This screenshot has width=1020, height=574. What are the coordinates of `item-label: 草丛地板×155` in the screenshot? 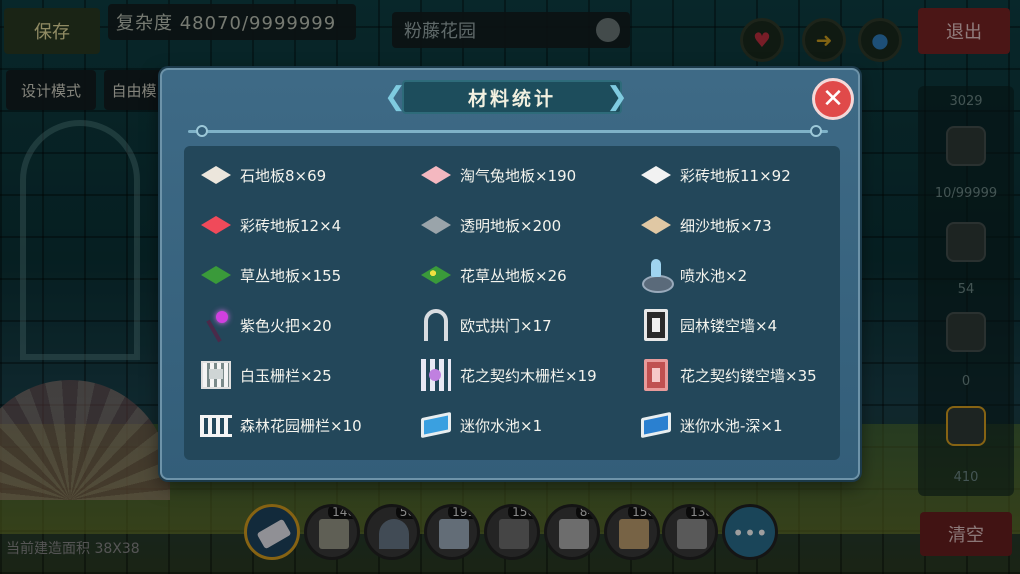 It's located at (291, 275).